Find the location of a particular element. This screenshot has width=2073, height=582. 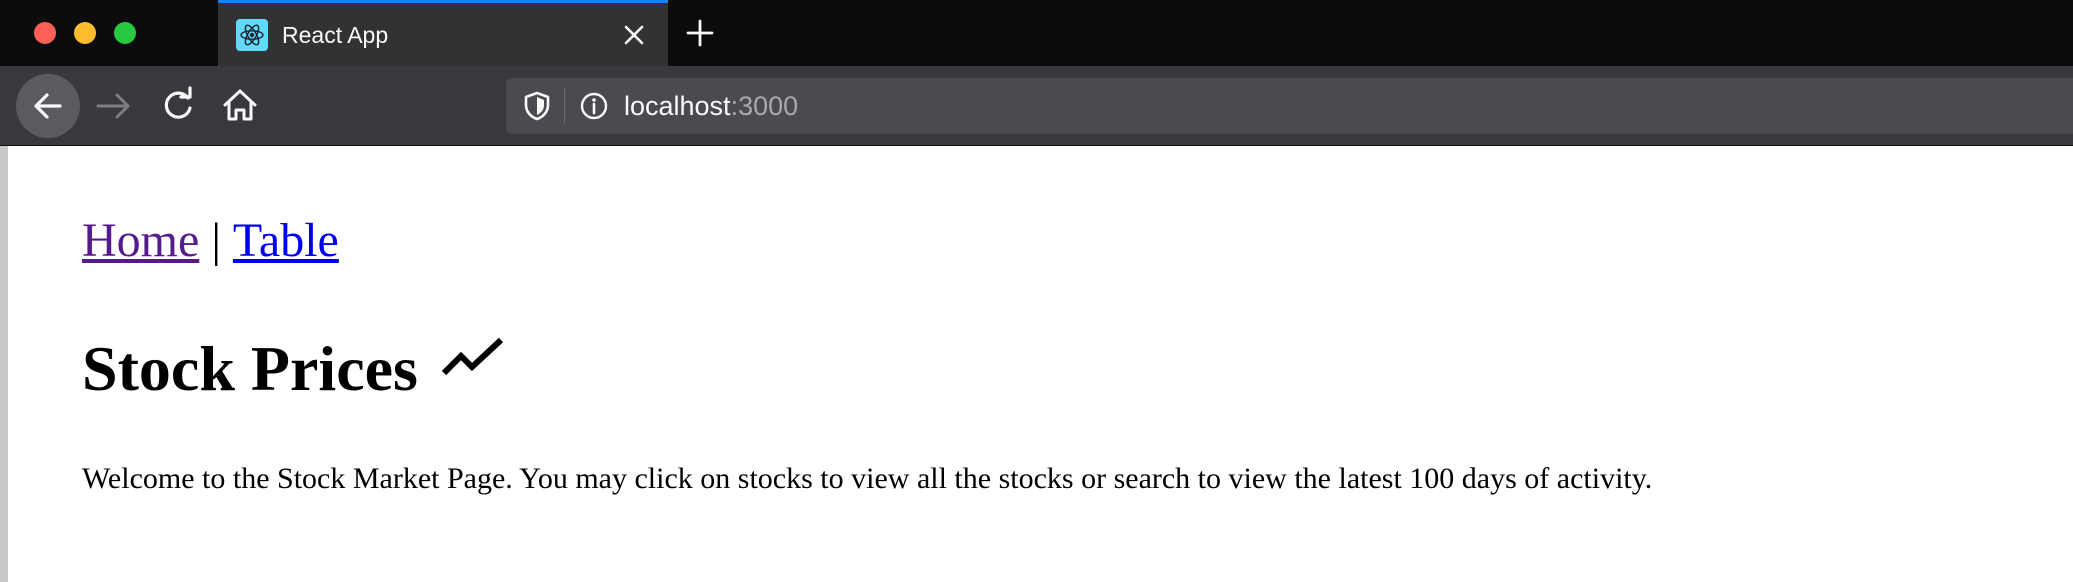

reload-icon is located at coordinates (178, 102).